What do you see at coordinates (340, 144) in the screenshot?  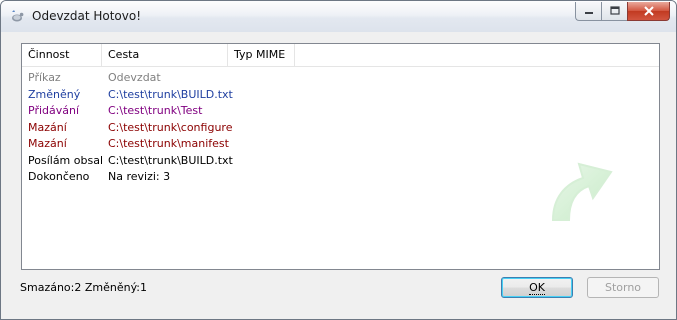 I see `list-row: Mazání C:\test\trunk\manifest` at bounding box center [340, 144].